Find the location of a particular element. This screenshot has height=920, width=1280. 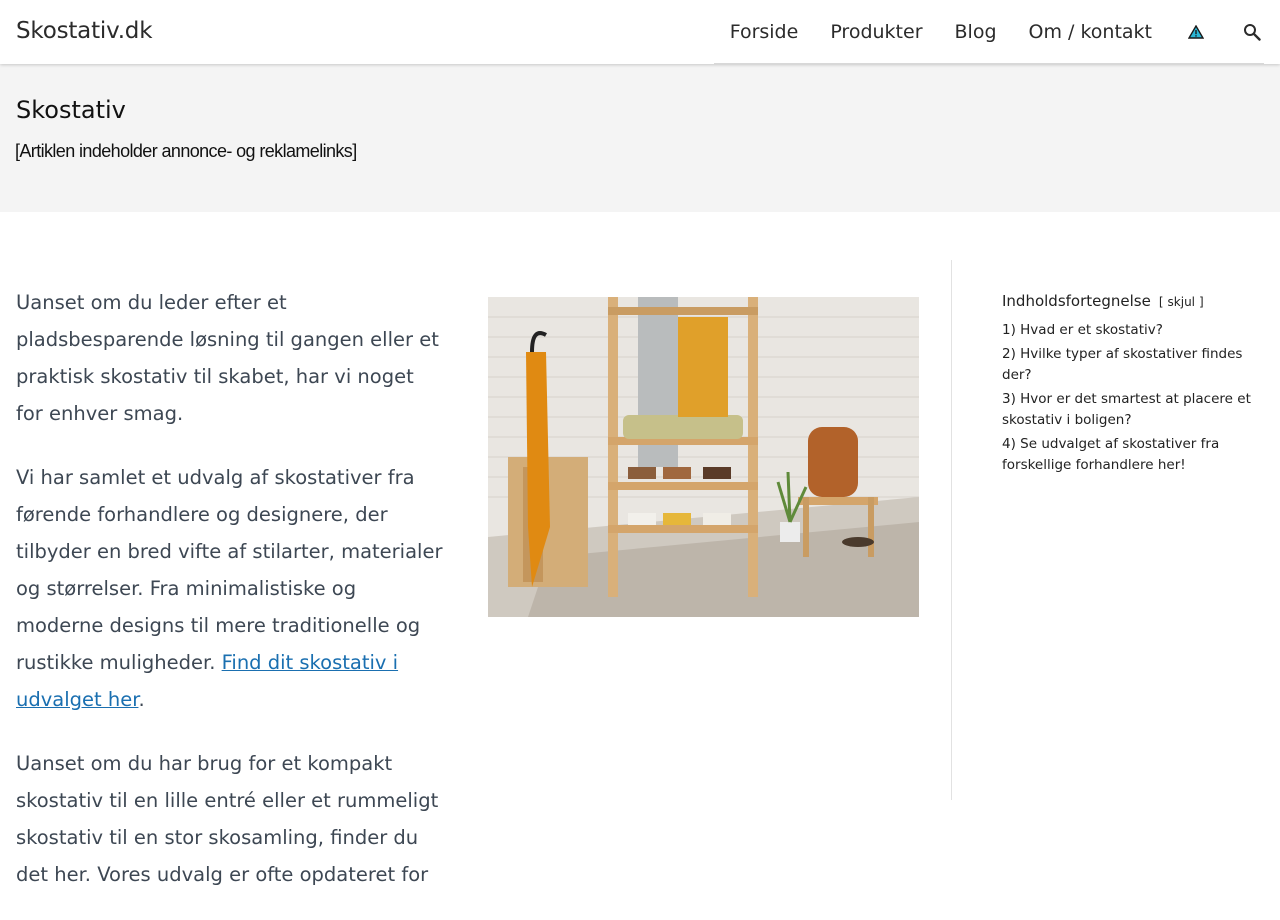

toc-item-number: 3) is located at coordinates (1009, 398).